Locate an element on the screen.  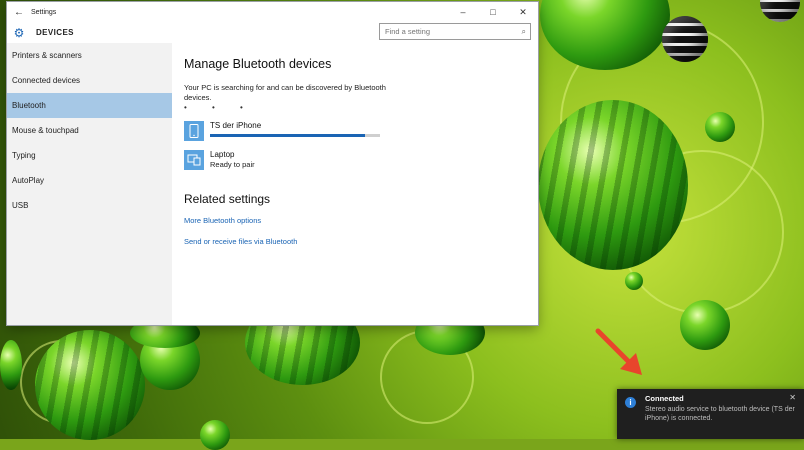
section-title: DEVICES is located at coordinates (55, 32).